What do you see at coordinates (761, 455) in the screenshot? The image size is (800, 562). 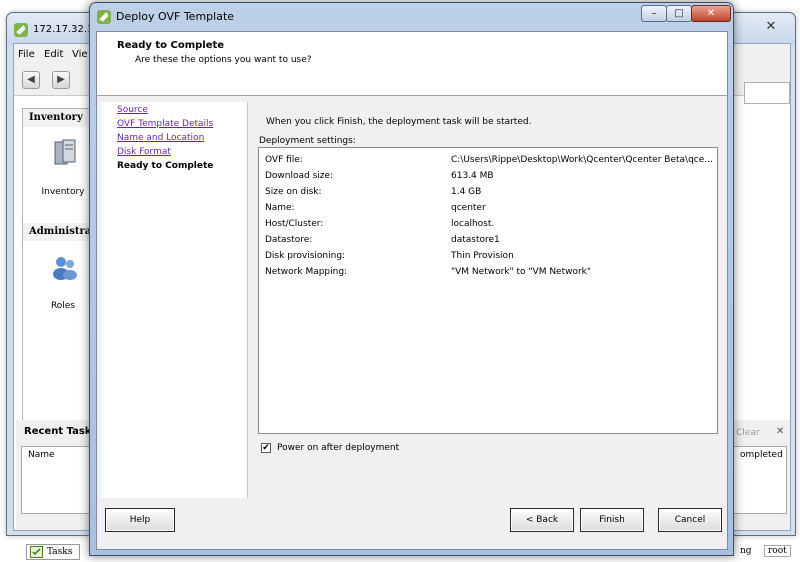 I see `column-completed: ompleted` at bounding box center [761, 455].